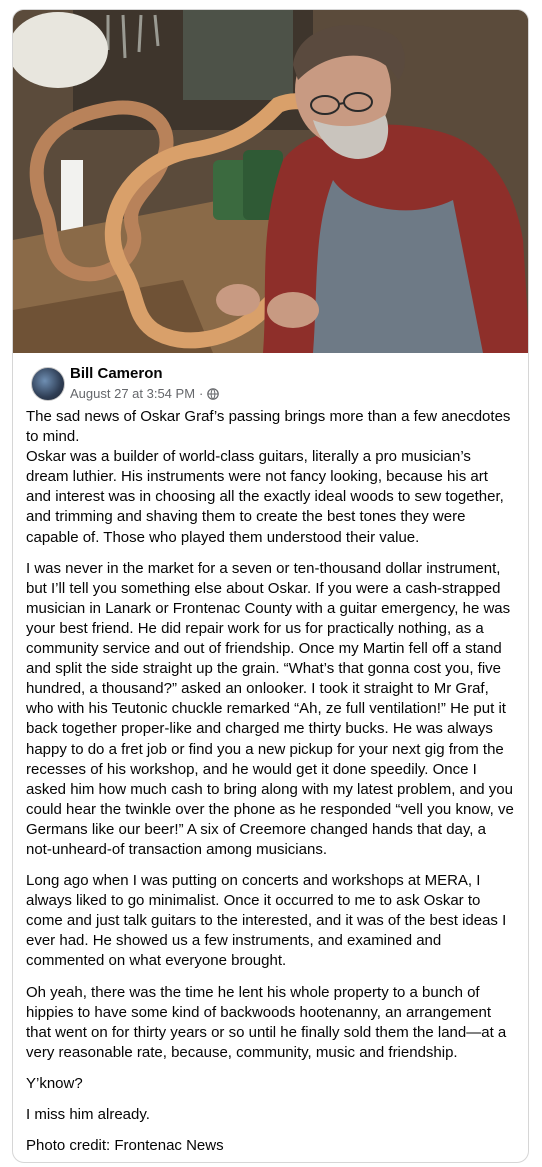 The image size is (542, 1167). Describe the element at coordinates (270, 378) in the screenshot. I see `post-header: Bill Cameron August 27 at 3:54 PM ·` at that location.